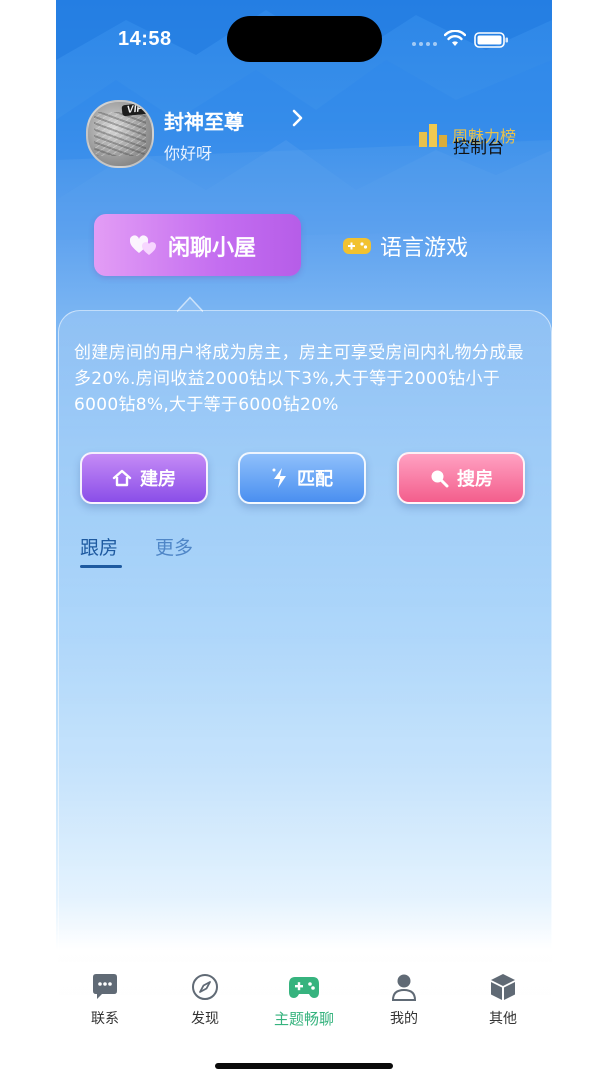 Image resolution: width=607 pixels, height=1080 pixels. What do you see at coordinates (478, 145) in the screenshot?
I see `console-link: 控制台` at bounding box center [478, 145].